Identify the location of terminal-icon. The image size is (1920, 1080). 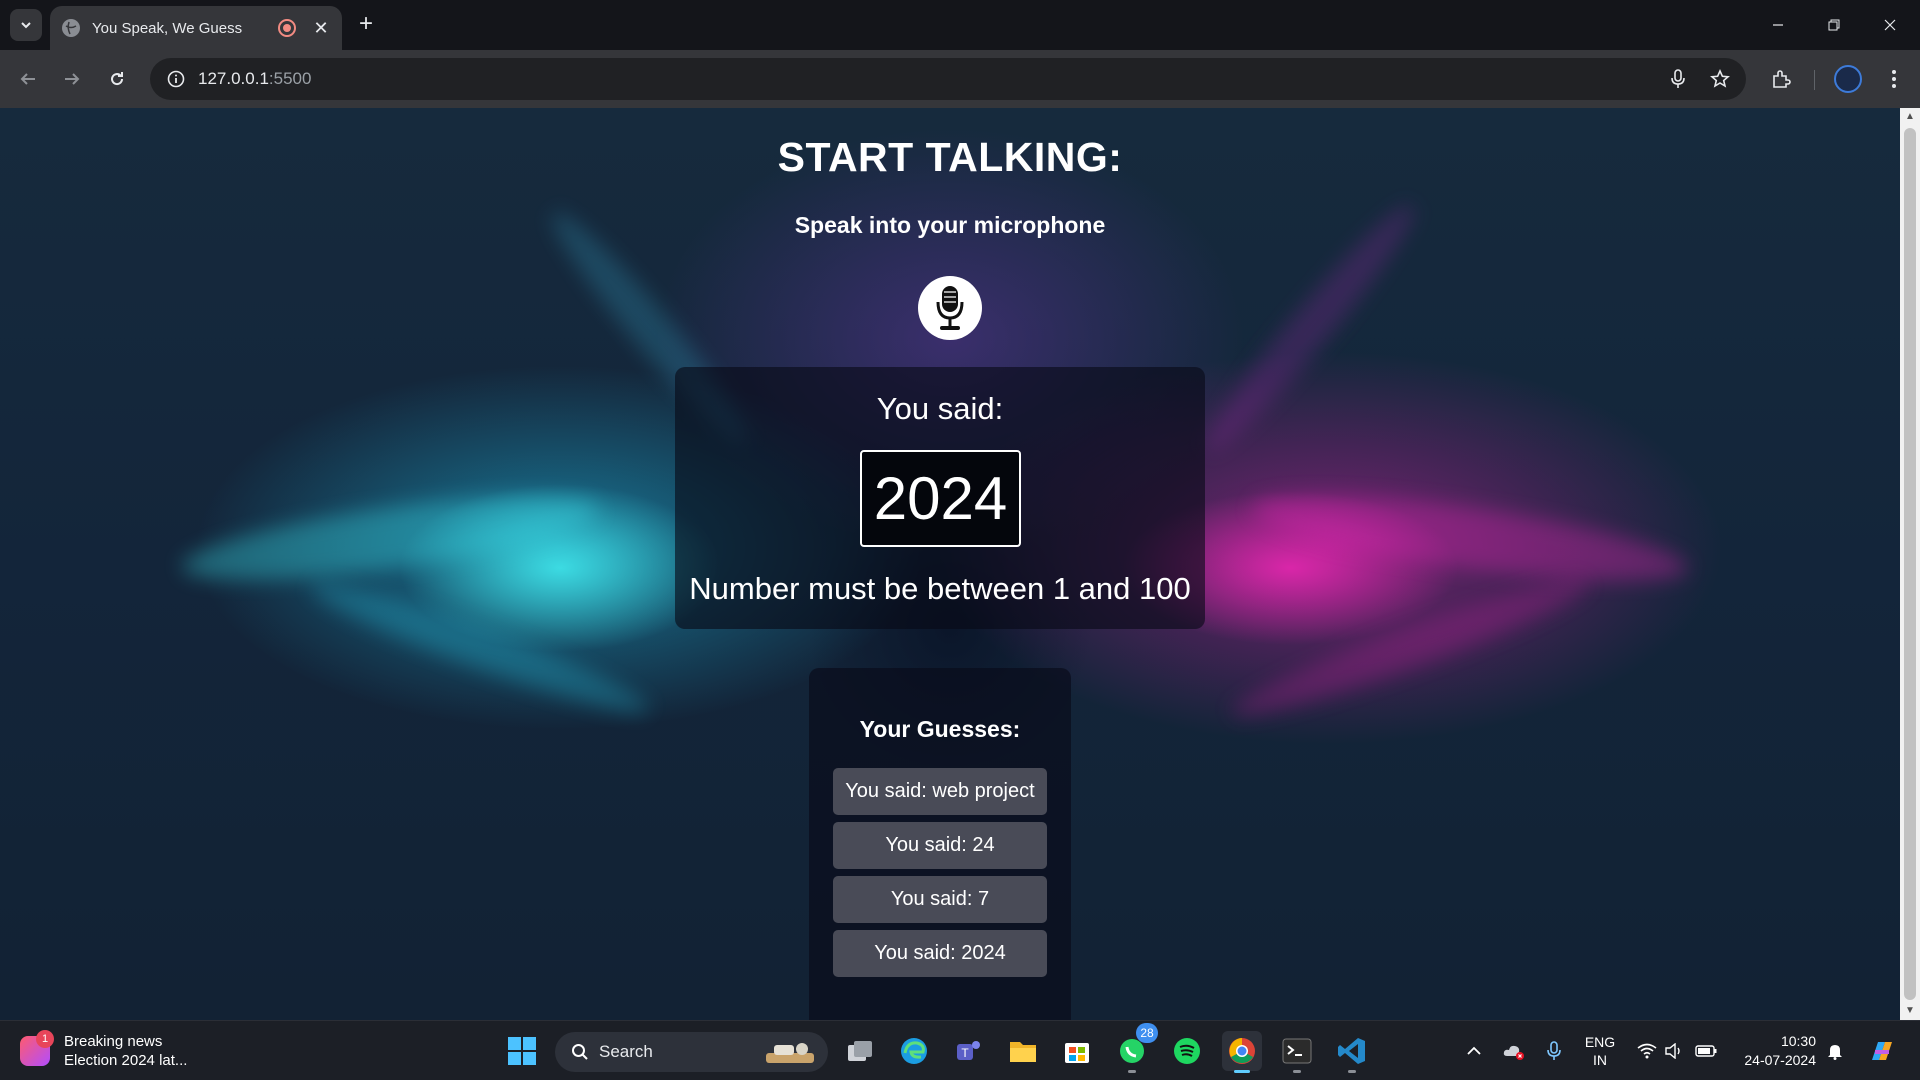
(1297, 1051).